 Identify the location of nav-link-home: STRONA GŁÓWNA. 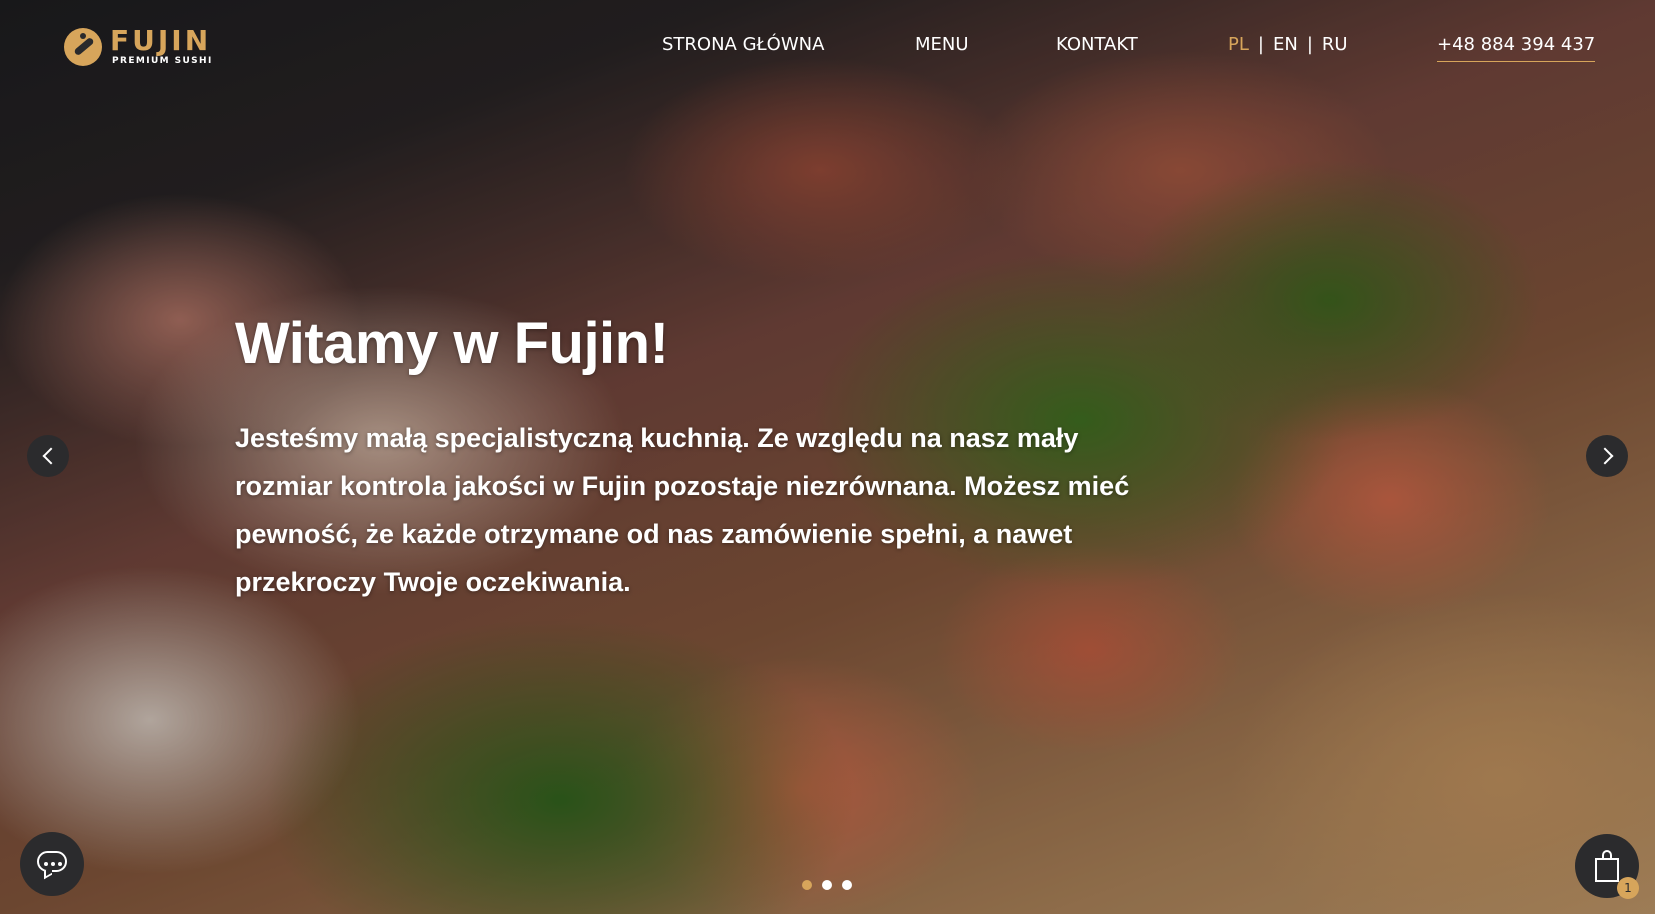
(743, 44).